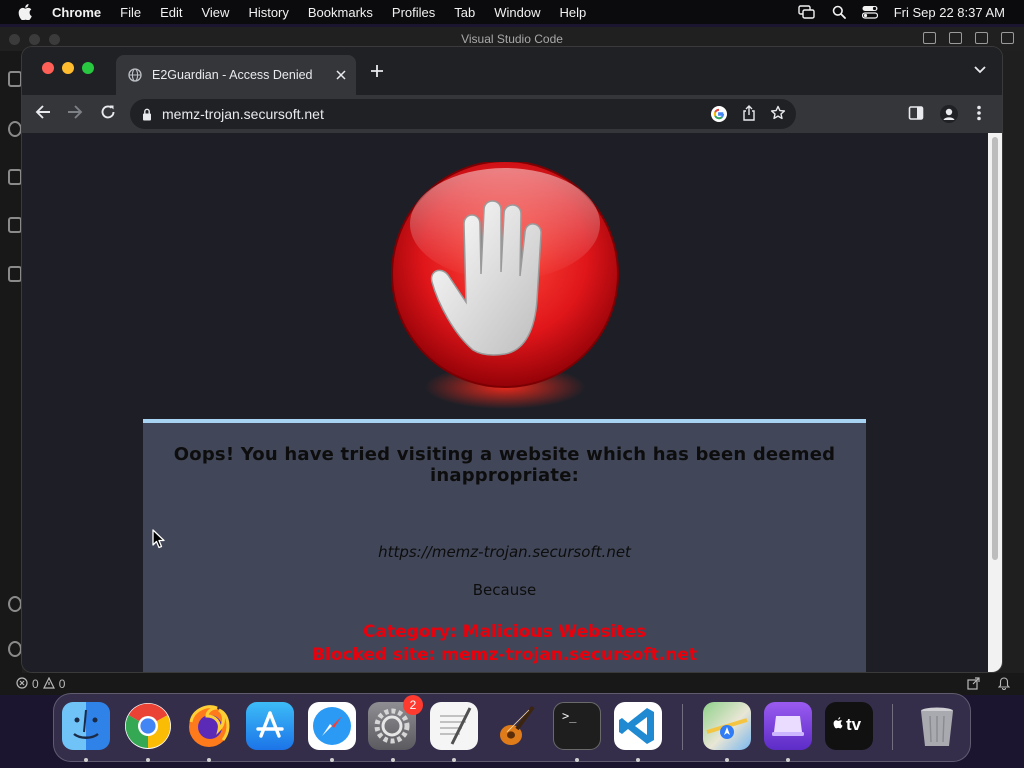  What do you see at coordinates (1007, 38) in the screenshot?
I see `customize-layout-icon` at bounding box center [1007, 38].